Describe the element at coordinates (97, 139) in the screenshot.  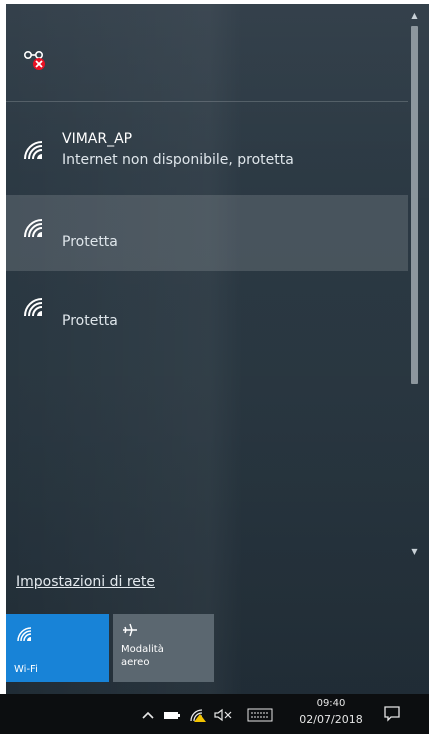
I see `network-ssid: VIMAR_AP` at that location.